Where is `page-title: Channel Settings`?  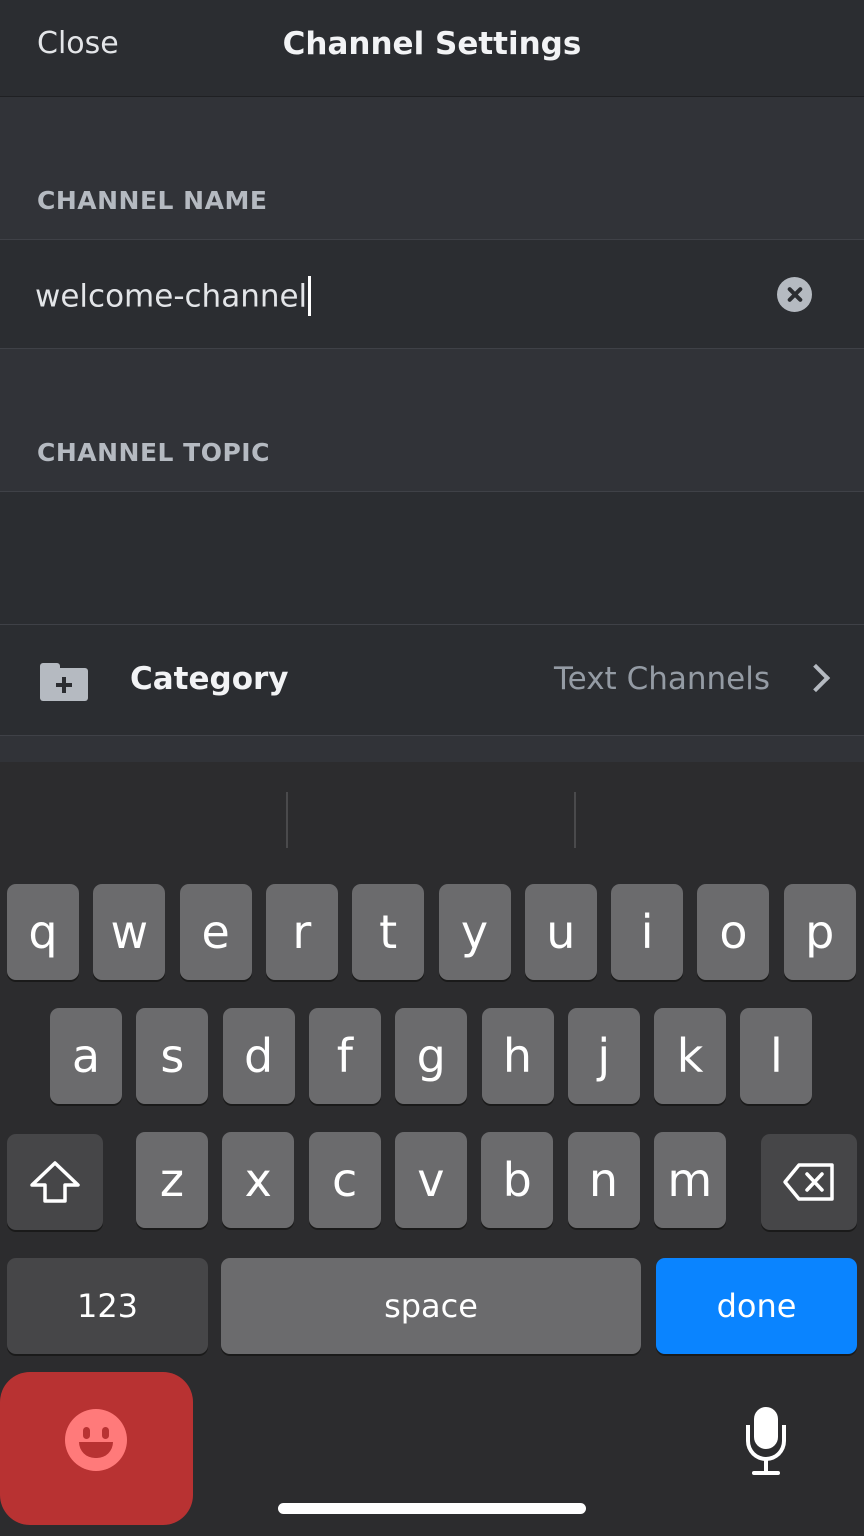
page-title: Channel Settings is located at coordinates (432, 44).